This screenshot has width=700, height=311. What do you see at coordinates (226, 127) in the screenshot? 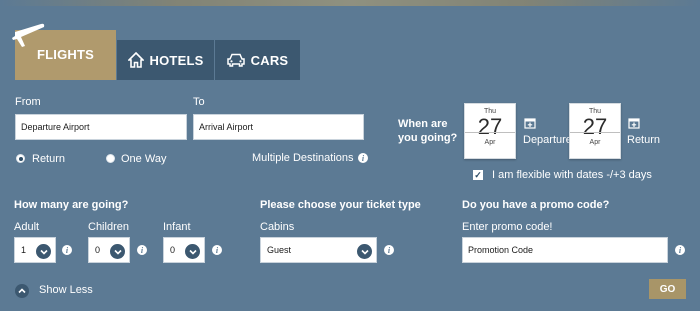
I see `to-input-placeholder: Arrival Airport` at bounding box center [226, 127].